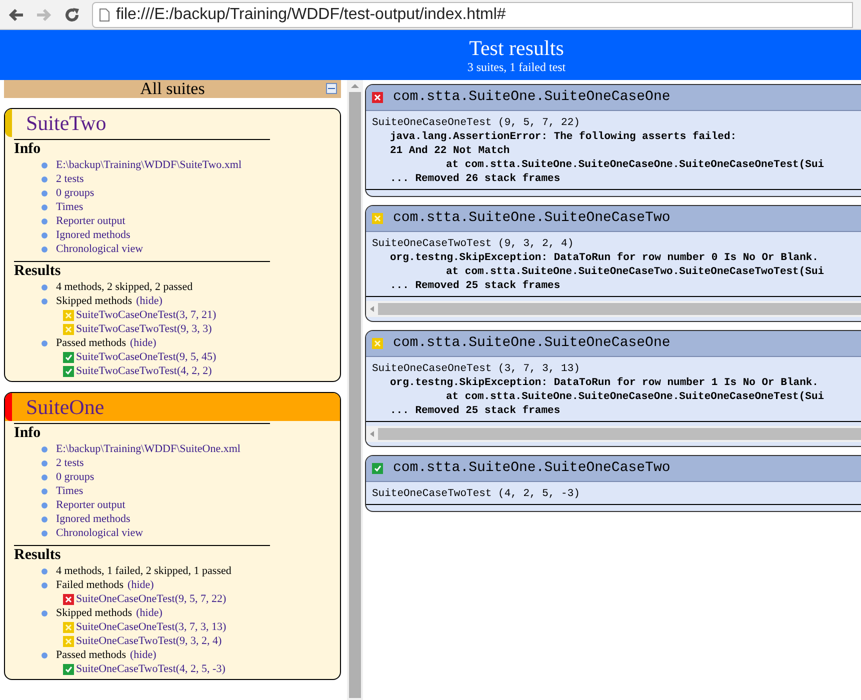  Describe the element at coordinates (148, 449) in the screenshot. I see `info-link: E:\backup\Training\WDDF\SuiteOne.xml` at that location.